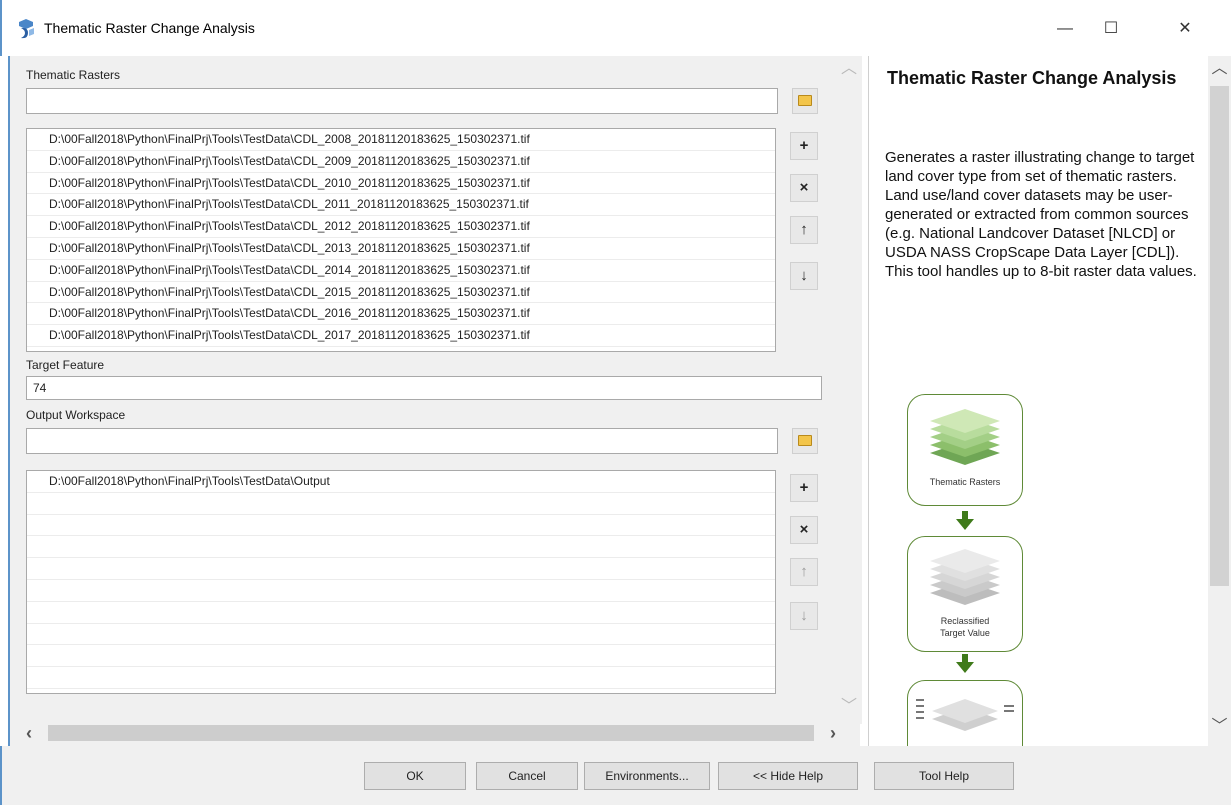 The height and width of the screenshot is (805, 1231). I want to click on browse-output-button, so click(805, 441).